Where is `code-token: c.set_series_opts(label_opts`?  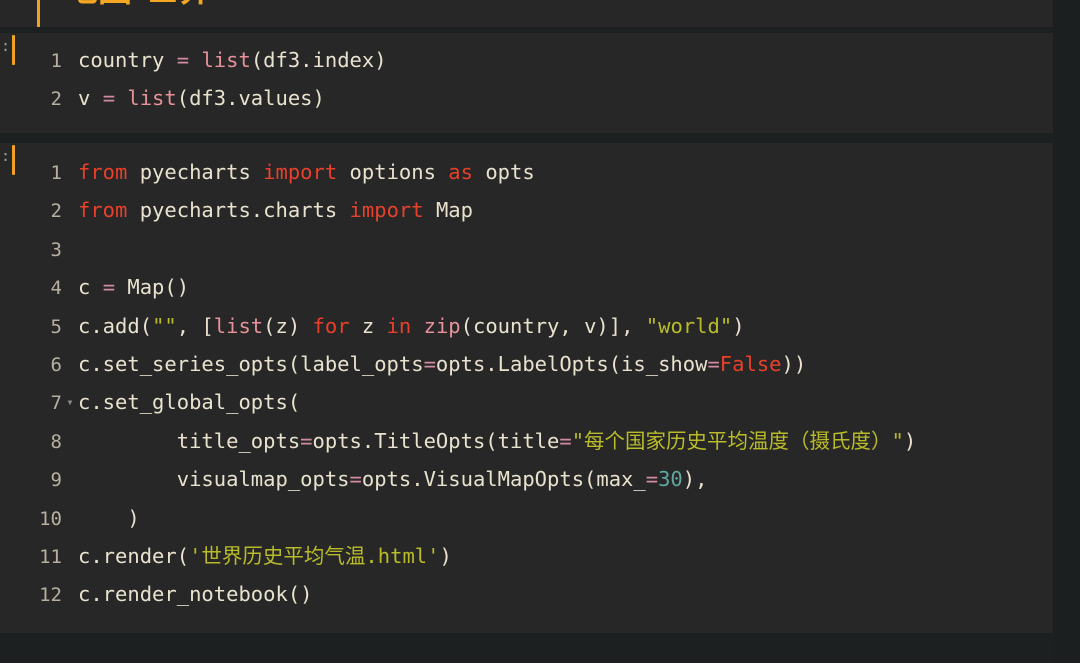 code-token: c.set_series_opts(label_opts is located at coordinates (251, 363).